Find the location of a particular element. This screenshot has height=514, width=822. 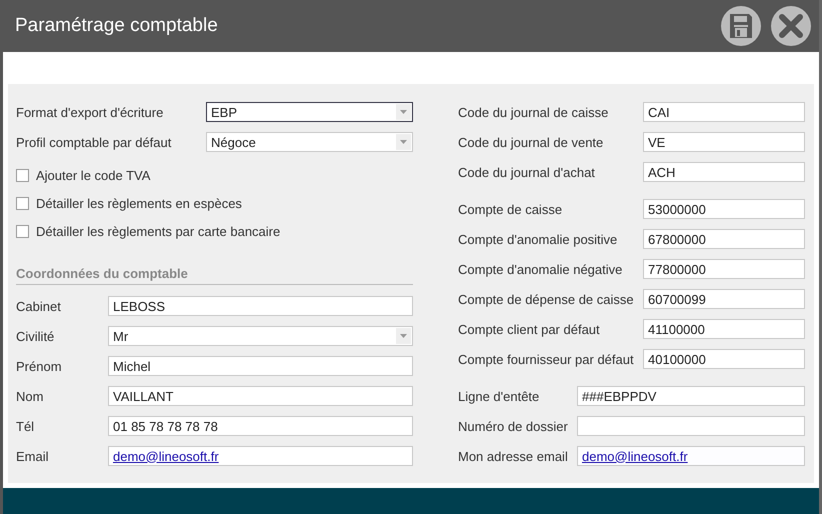

save-button is located at coordinates (741, 26).